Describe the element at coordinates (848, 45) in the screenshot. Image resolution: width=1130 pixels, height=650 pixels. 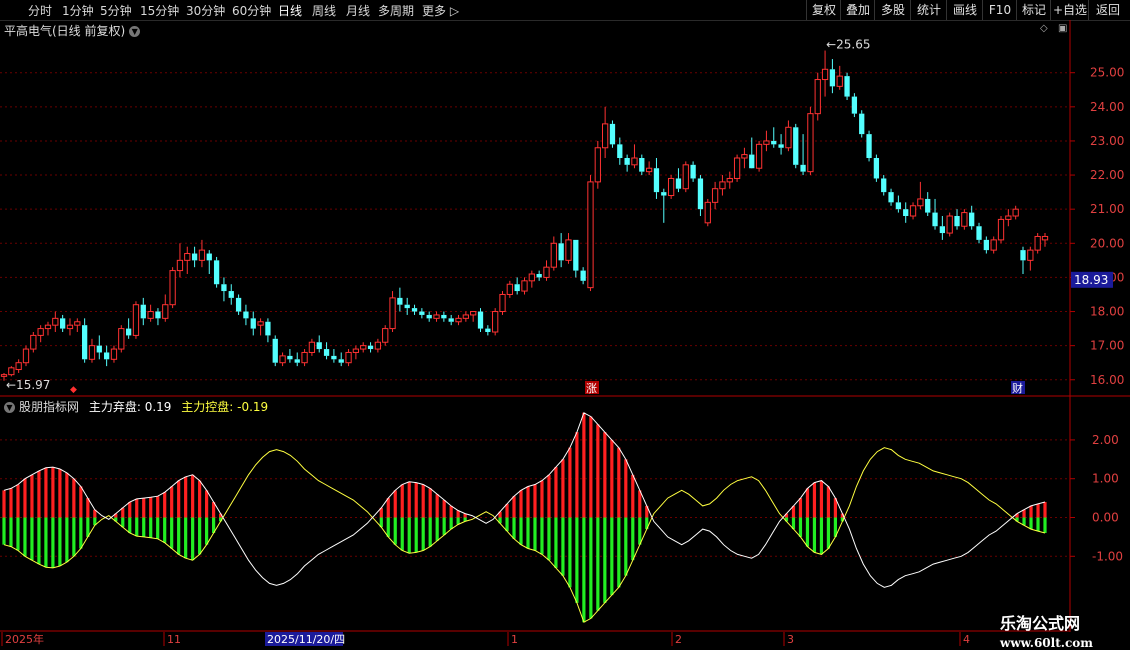
I see `high-label: ←25.65` at that location.